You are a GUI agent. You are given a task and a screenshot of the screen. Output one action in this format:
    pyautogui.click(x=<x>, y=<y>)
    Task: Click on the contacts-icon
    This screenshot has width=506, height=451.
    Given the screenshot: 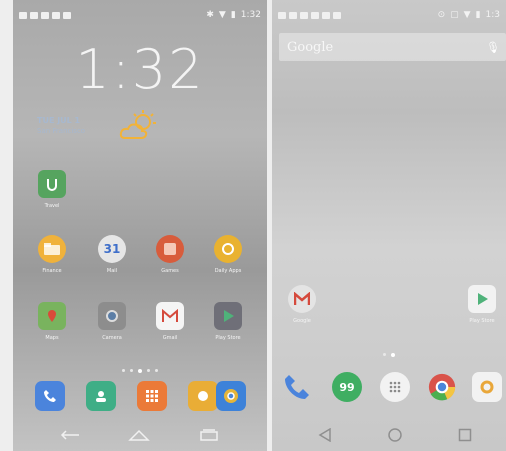 What is the action you would take?
    pyautogui.click(x=101, y=396)
    